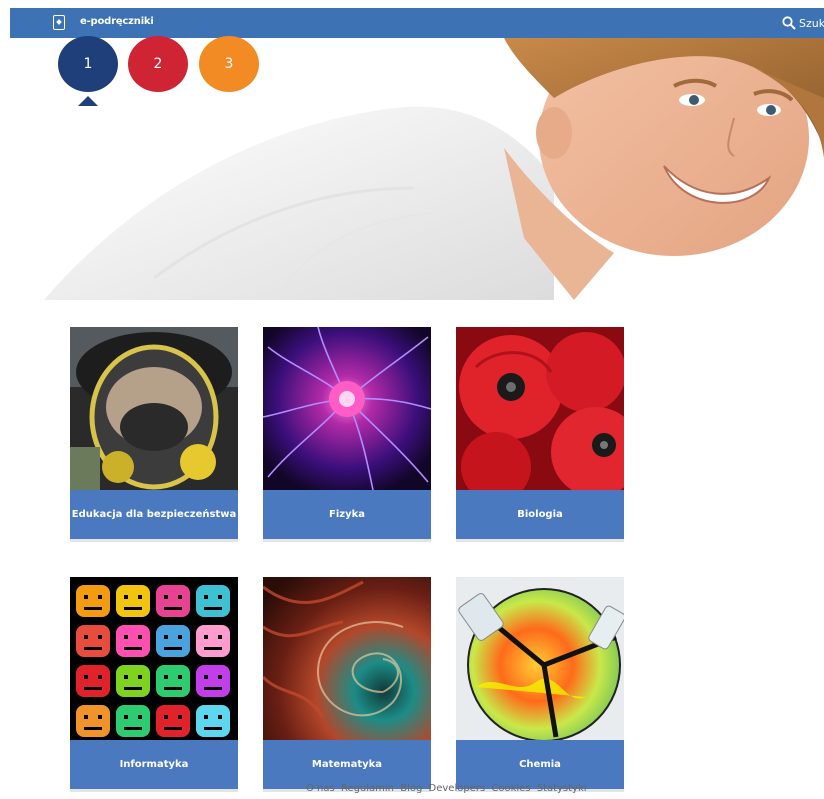 Image resolution: width=824 pixels, height=799 pixels. I want to click on footer-link-developers: Developers, so click(457, 788).